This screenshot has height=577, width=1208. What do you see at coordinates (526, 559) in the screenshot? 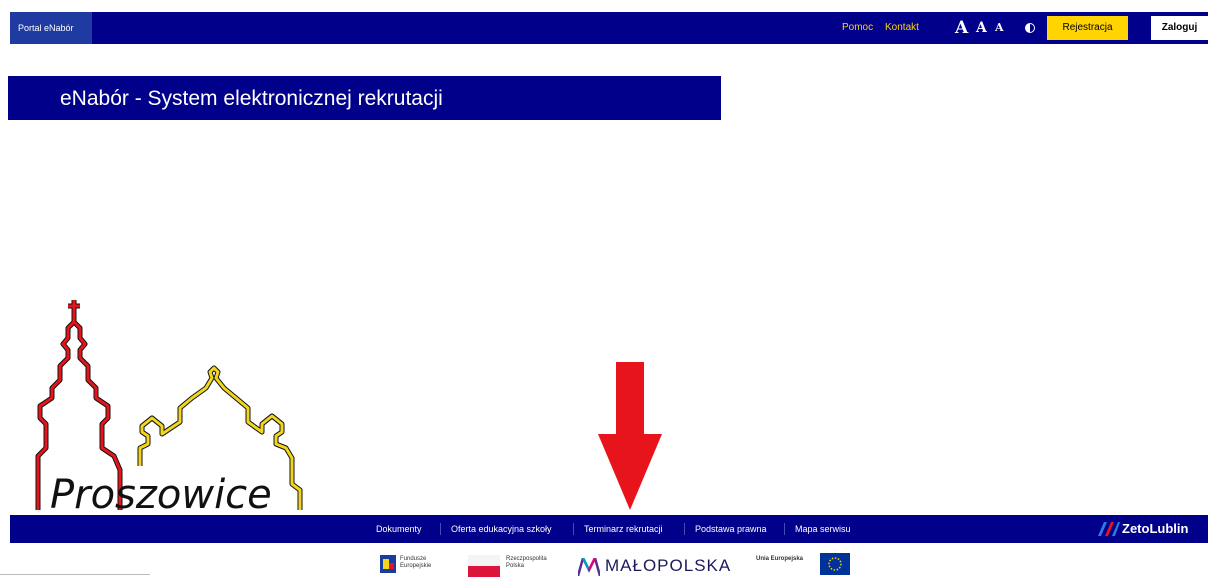
I see `rp-text-line1: Rzeczpospolita` at bounding box center [526, 559].